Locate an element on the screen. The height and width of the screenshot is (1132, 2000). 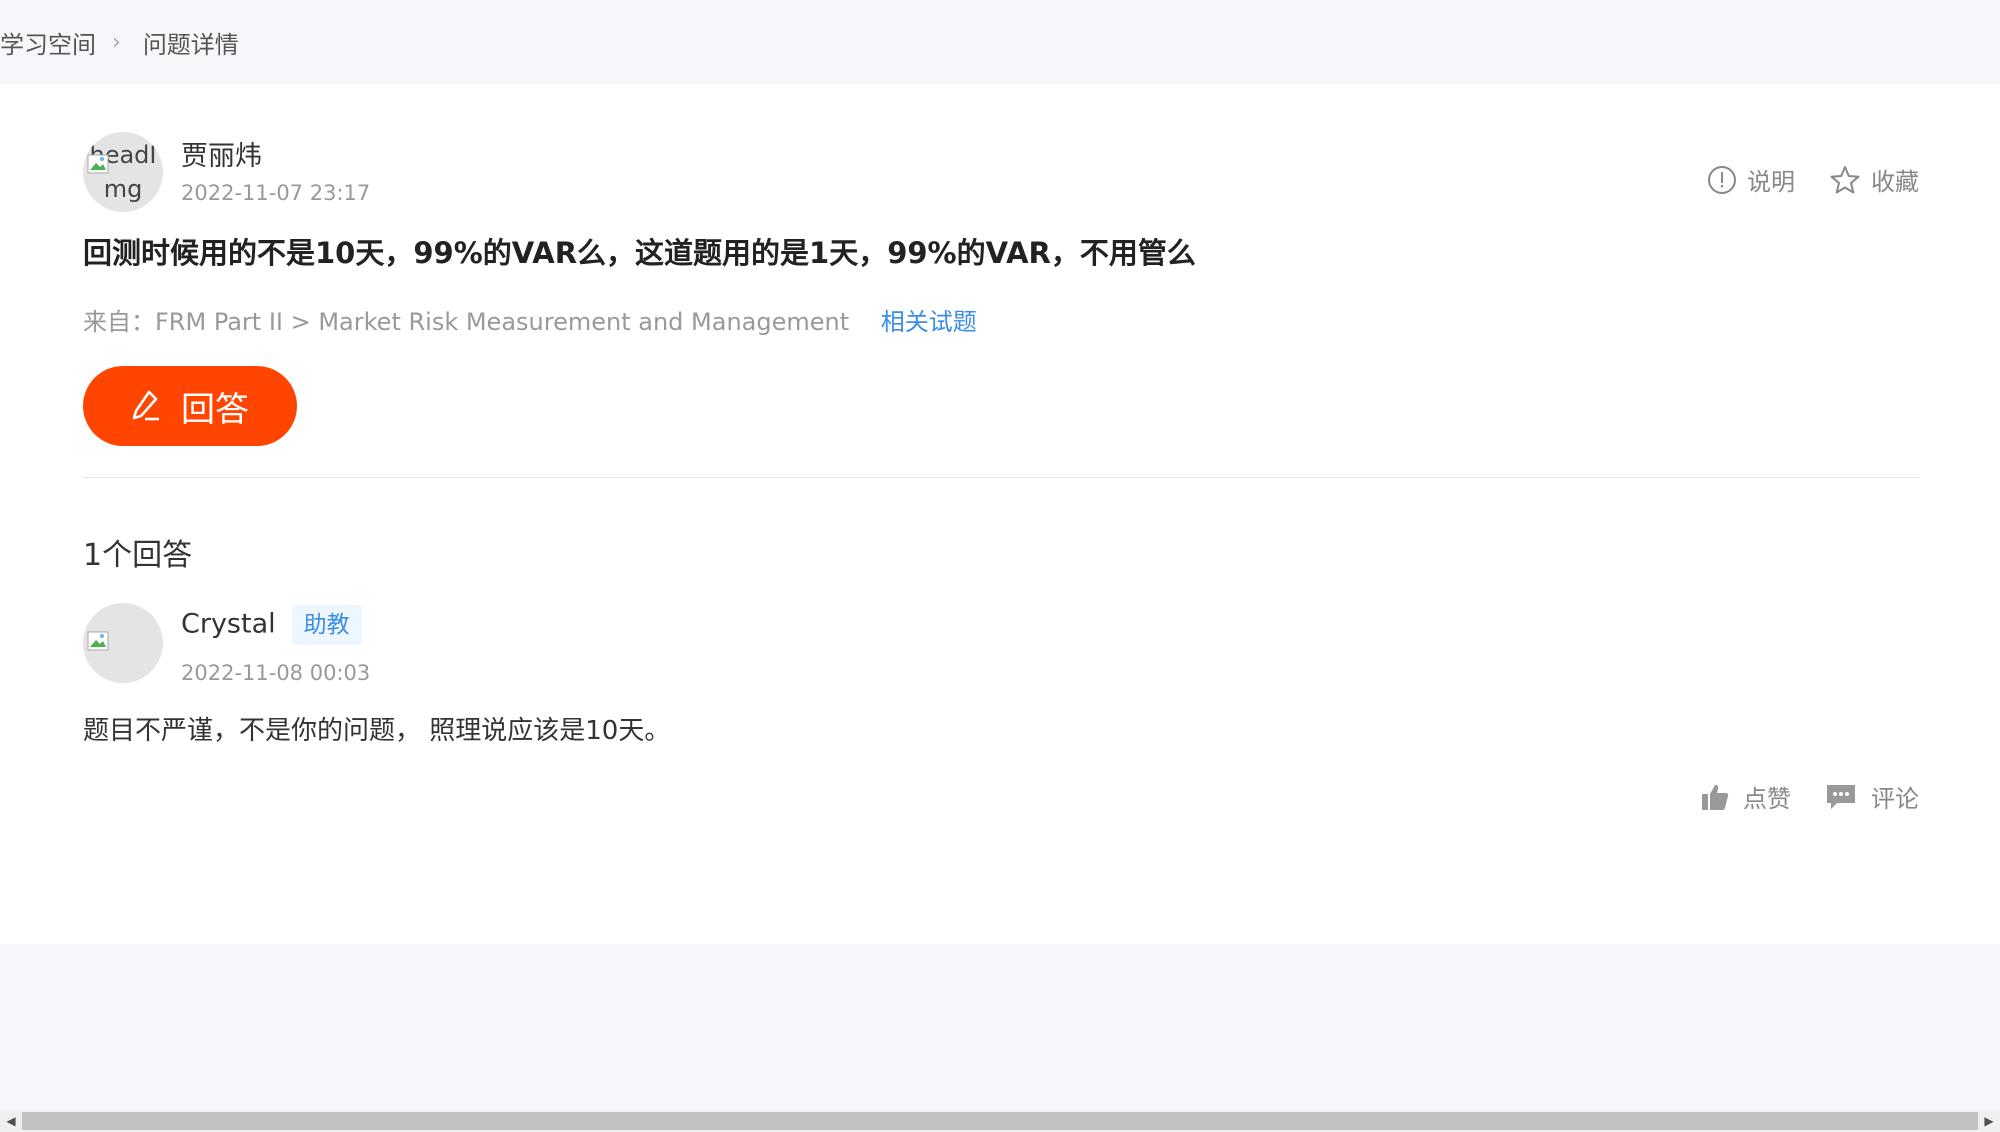
pencil-icon is located at coordinates (145, 405).